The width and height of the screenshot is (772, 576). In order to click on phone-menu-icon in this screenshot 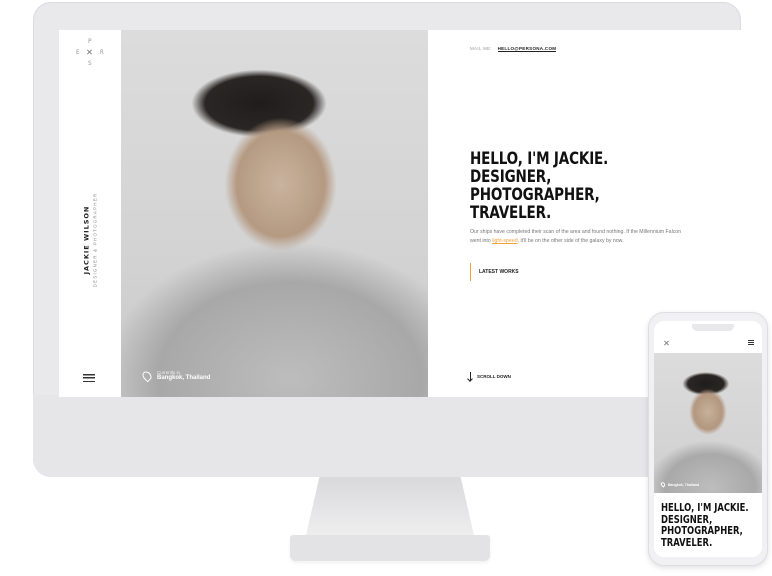, I will do `click(751, 342)`.